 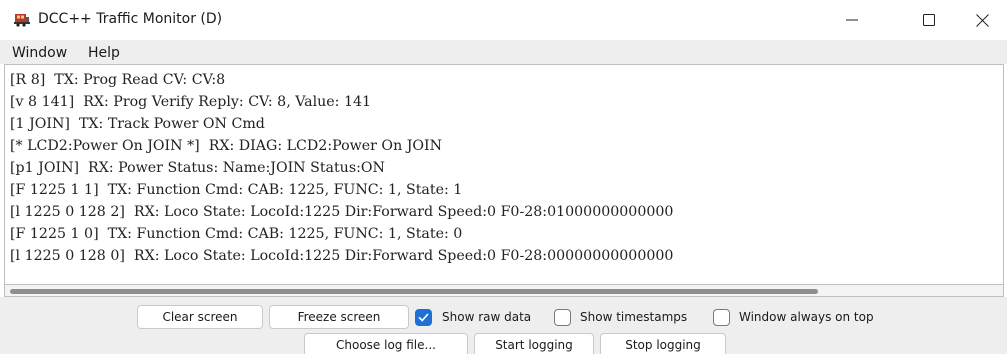 What do you see at coordinates (806, 317) in the screenshot?
I see `window-always-on-top-label: Window always on top` at bounding box center [806, 317].